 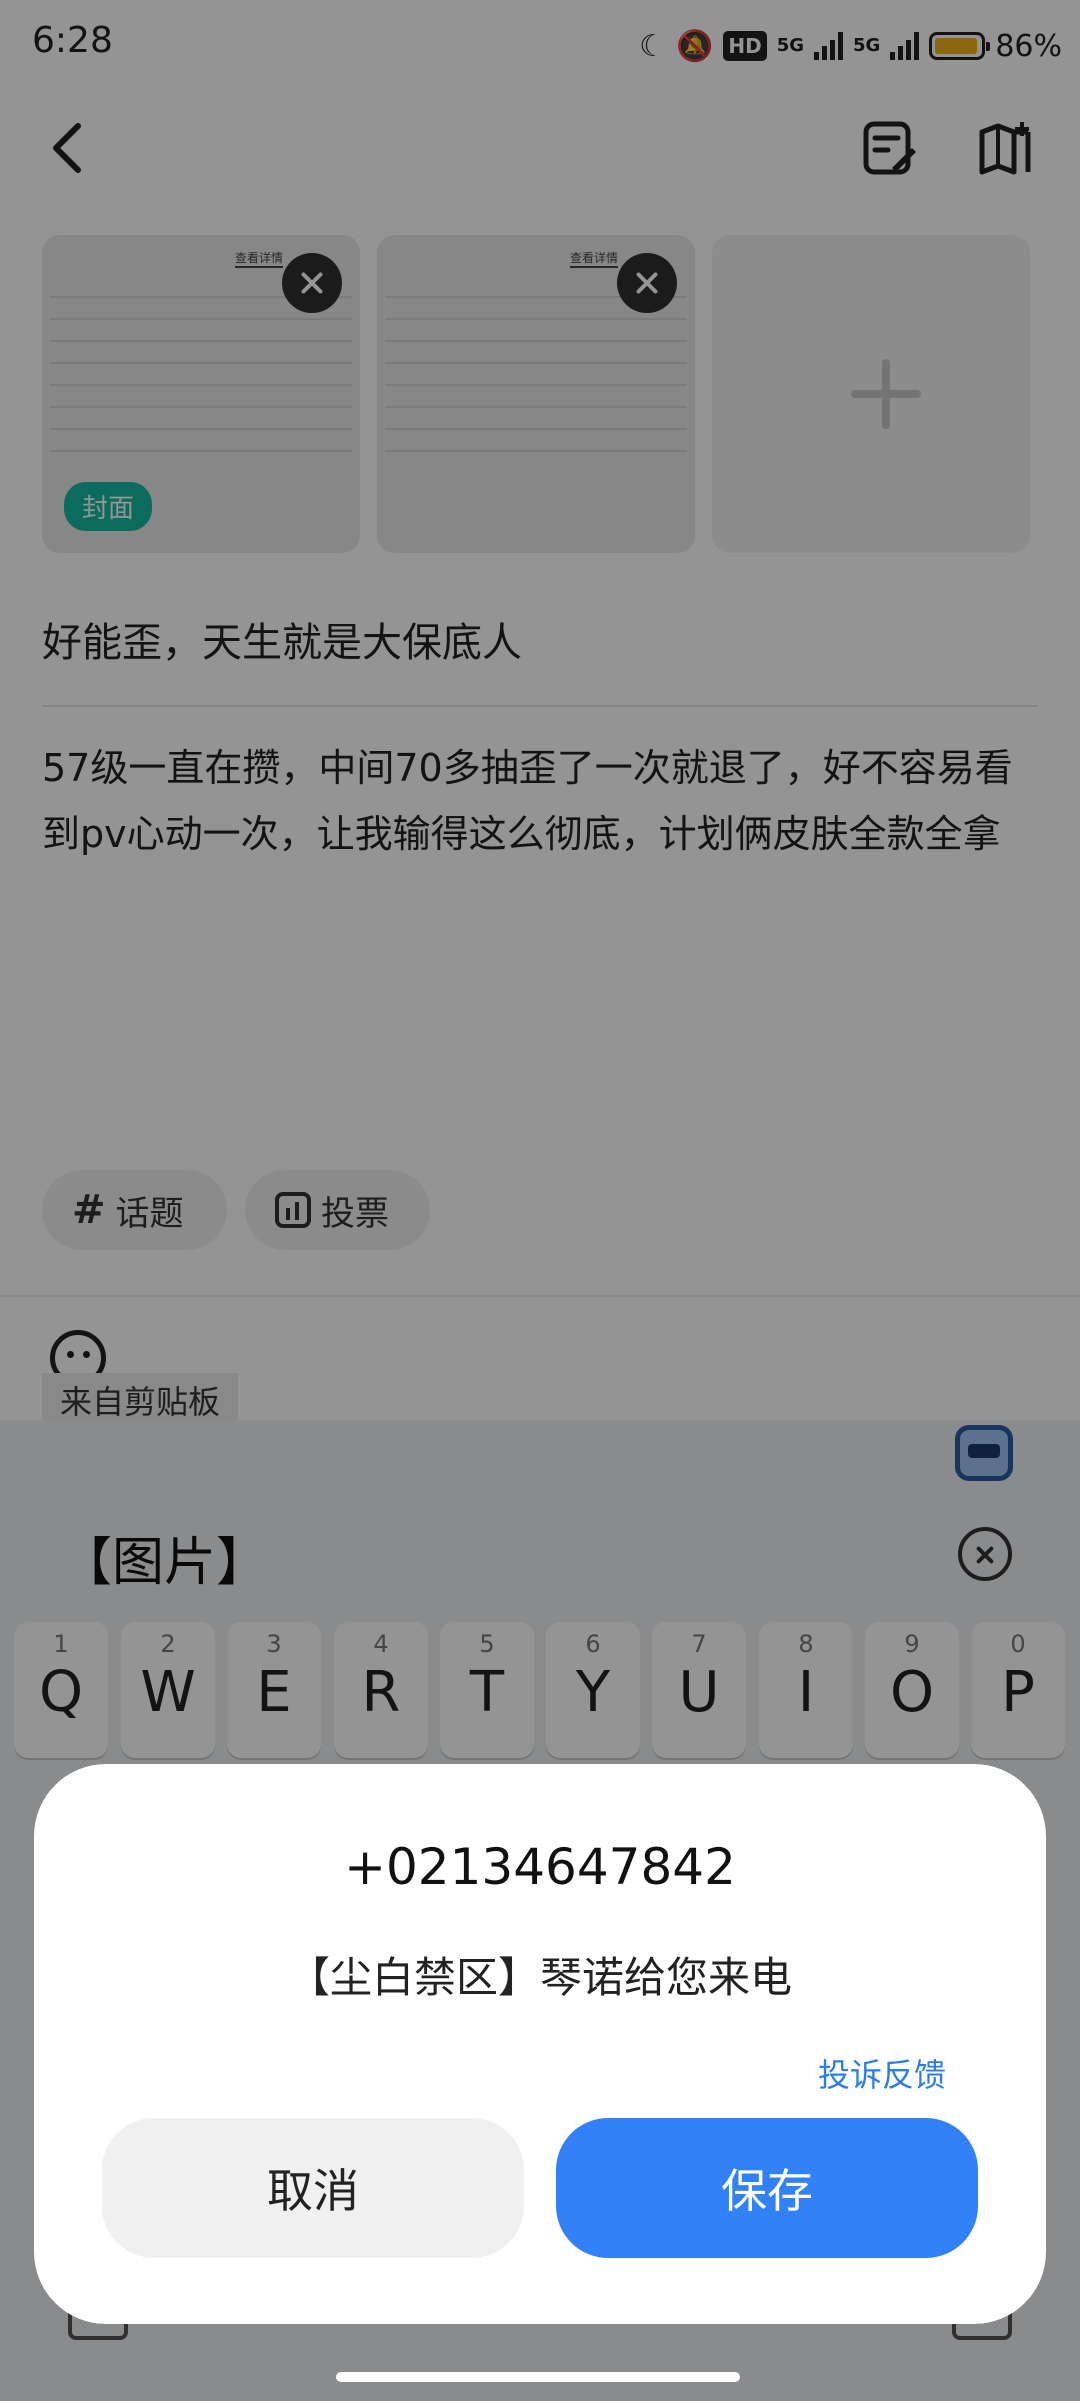 I want to click on report-feedback-link: 投诉反馈, so click(x=882, y=2073).